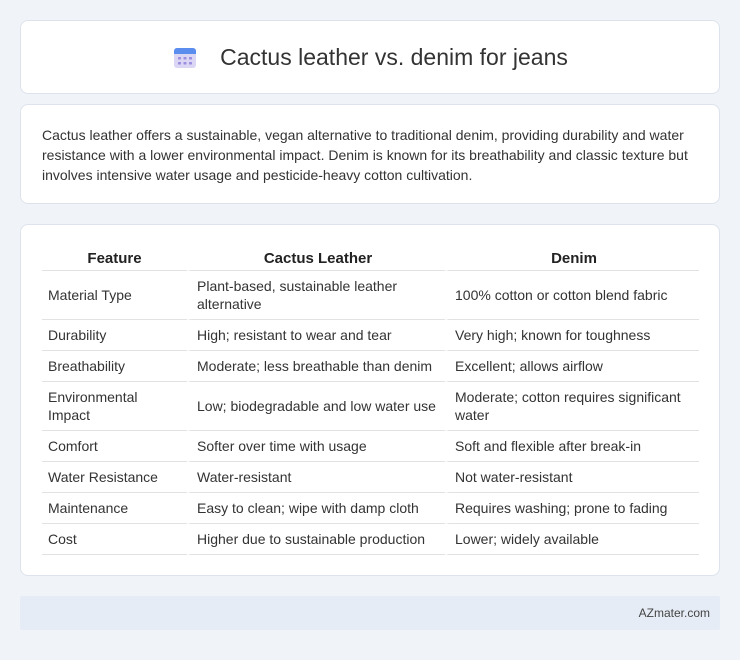 The image size is (740, 660). I want to click on header-feature: Feature, so click(114, 258).